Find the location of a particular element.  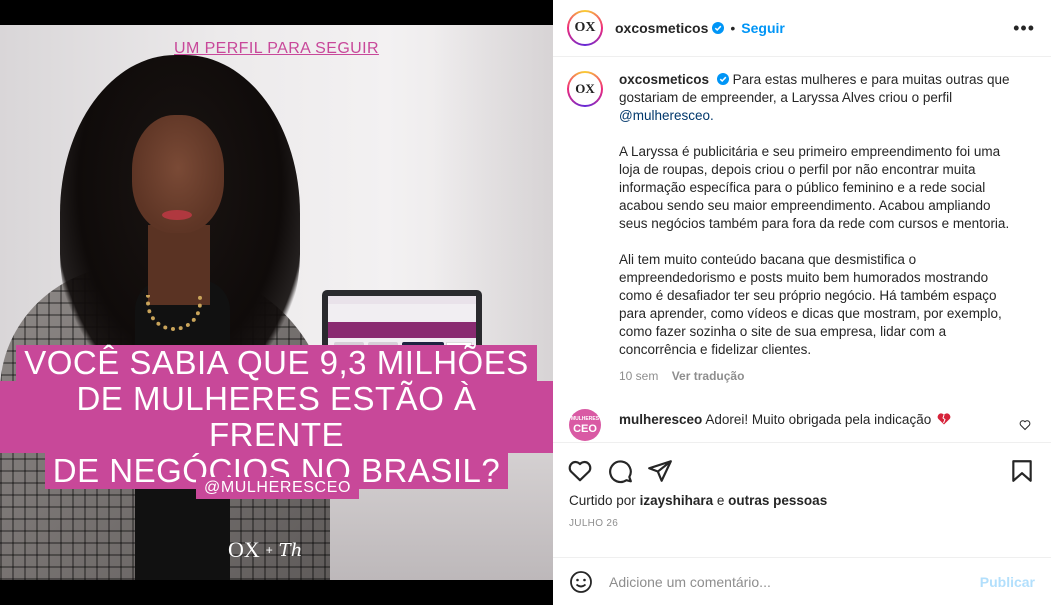

ox-logo: OX is located at coordinates (244, 549).